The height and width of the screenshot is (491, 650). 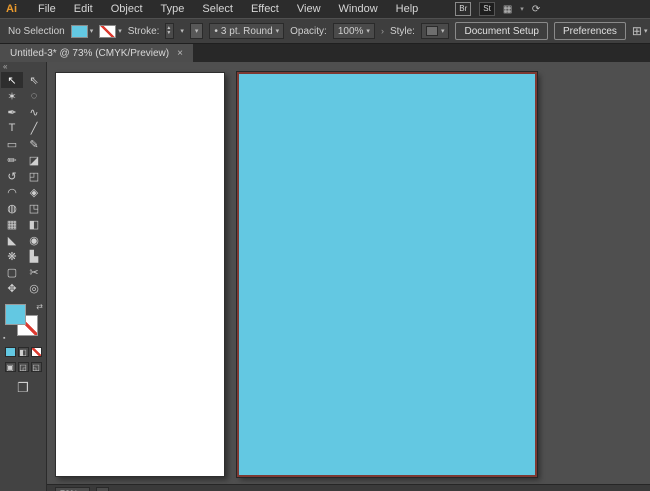 What do you see at coordinates (15, 314) in the screenshot?
I see `fill-swatch` at bounding box center [15, 314].